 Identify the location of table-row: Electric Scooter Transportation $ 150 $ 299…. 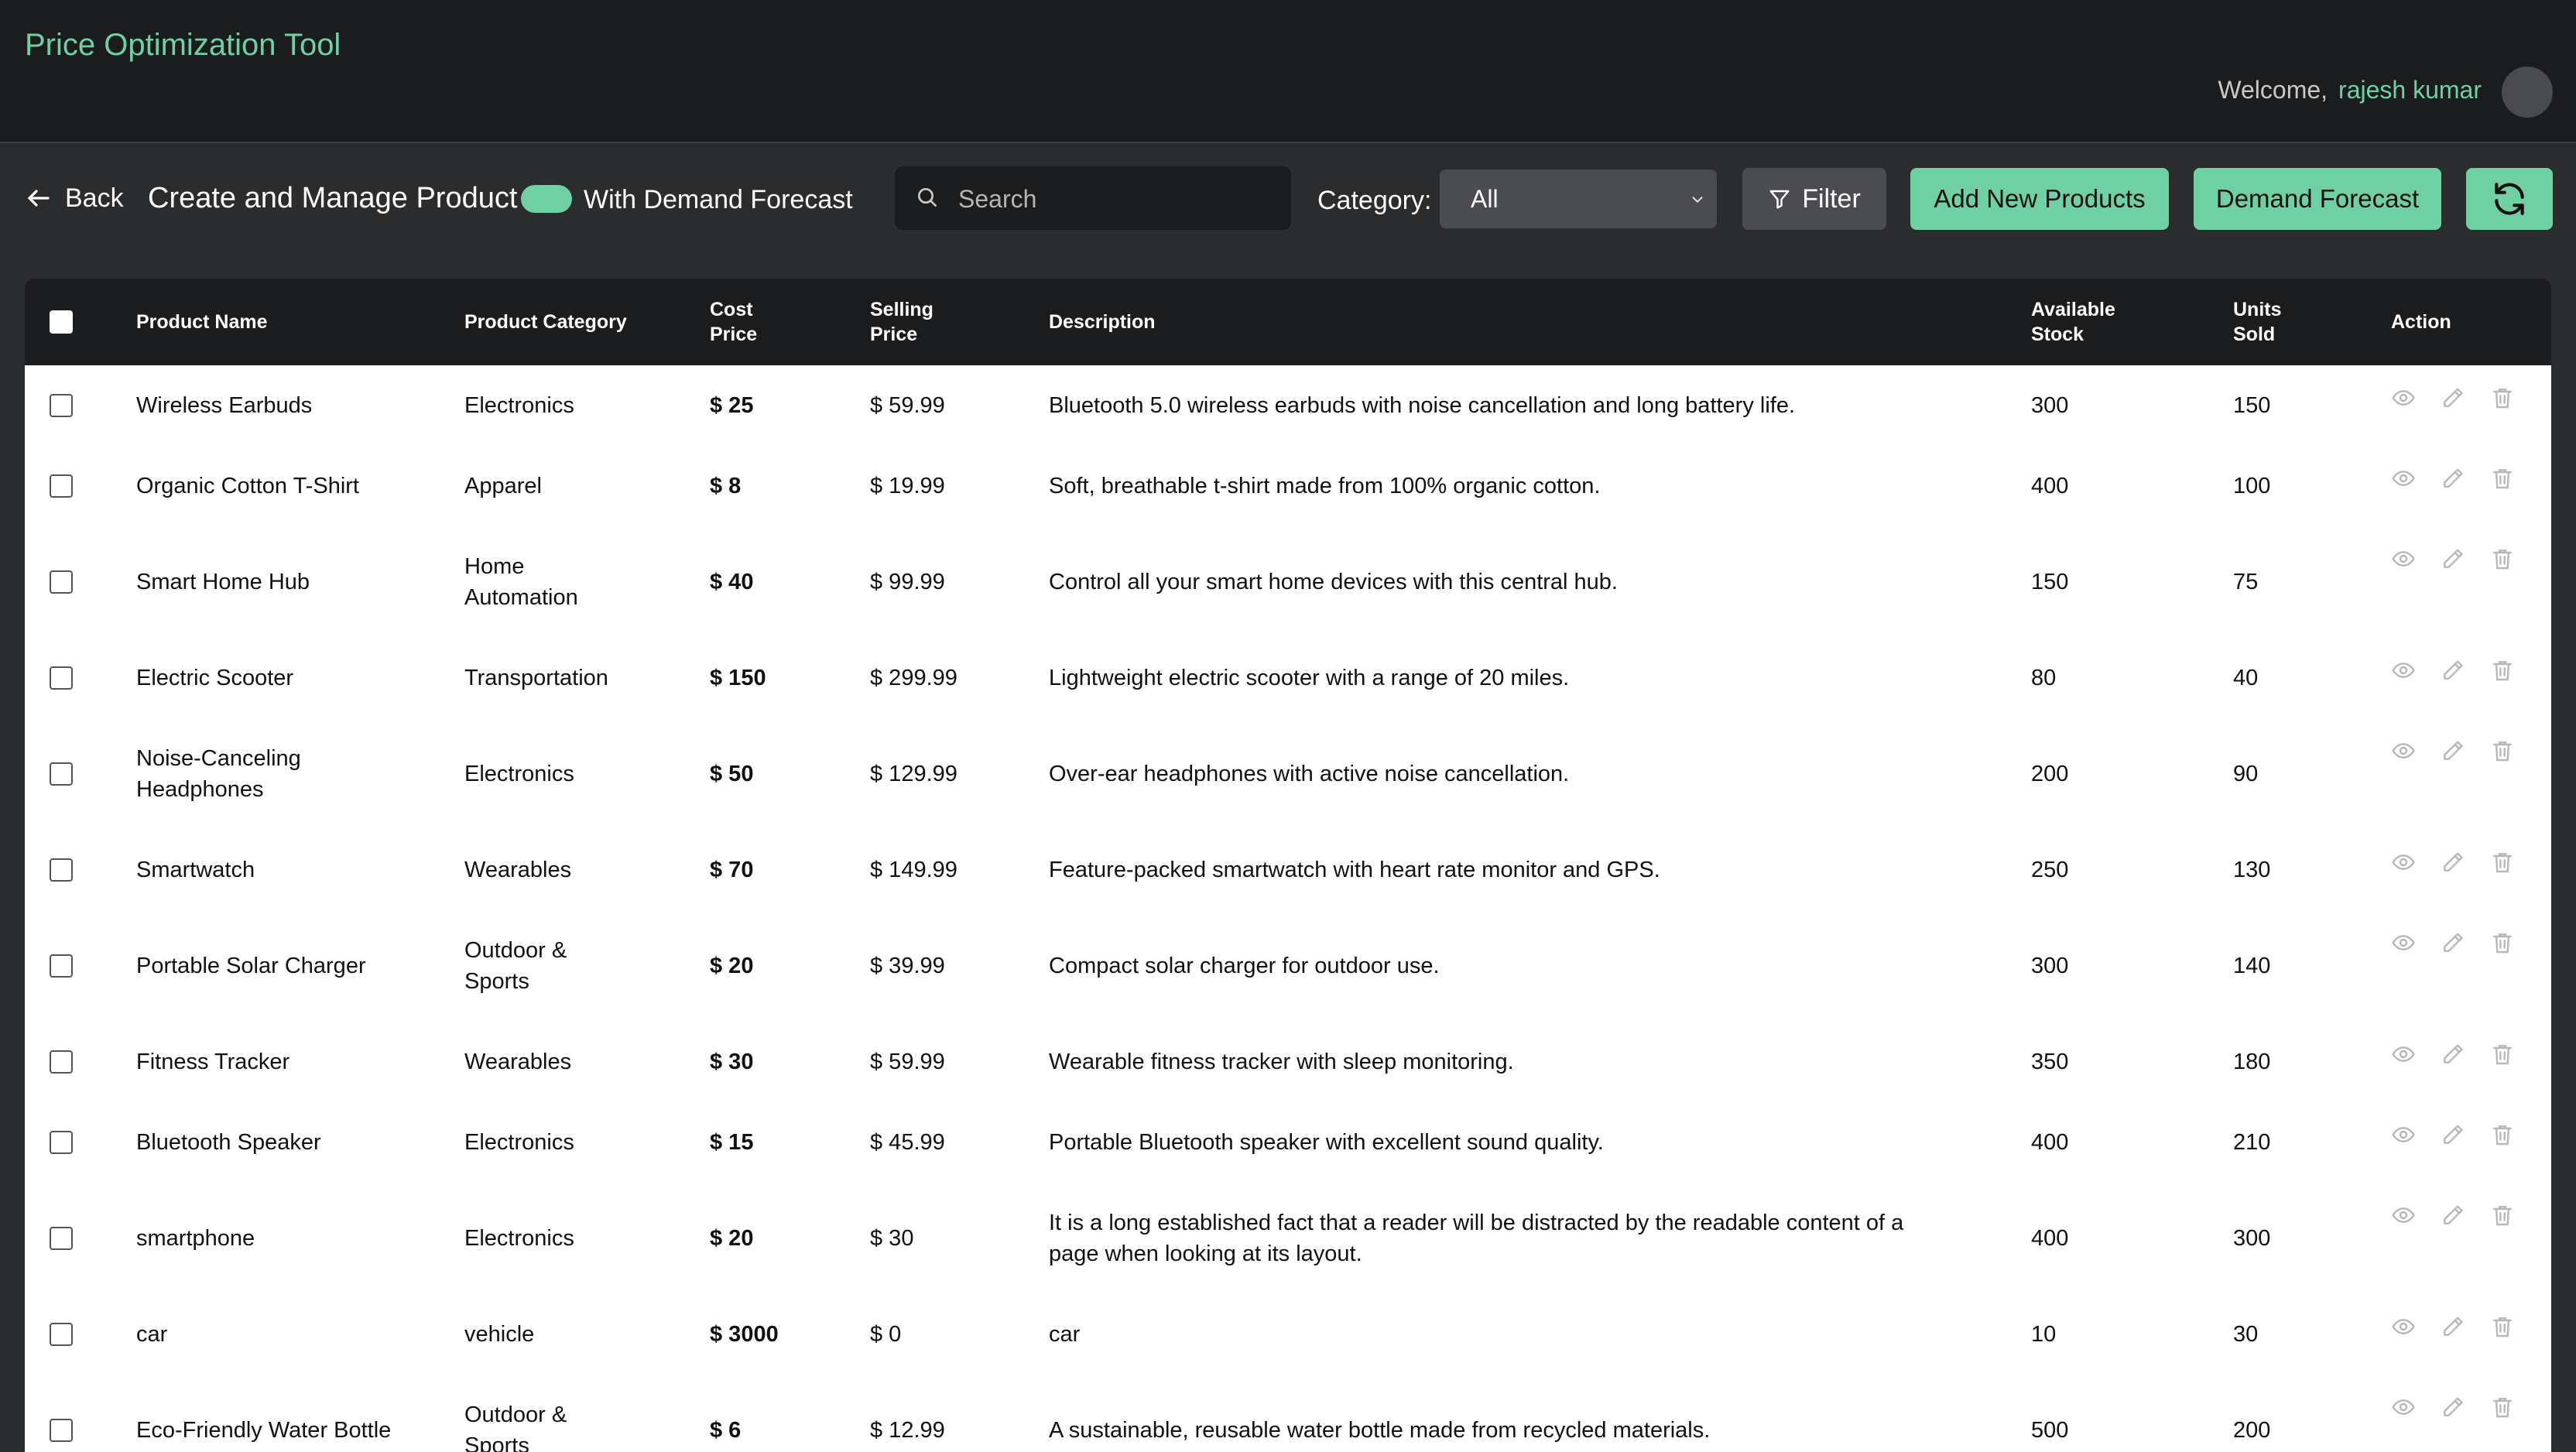
(1288, 678).